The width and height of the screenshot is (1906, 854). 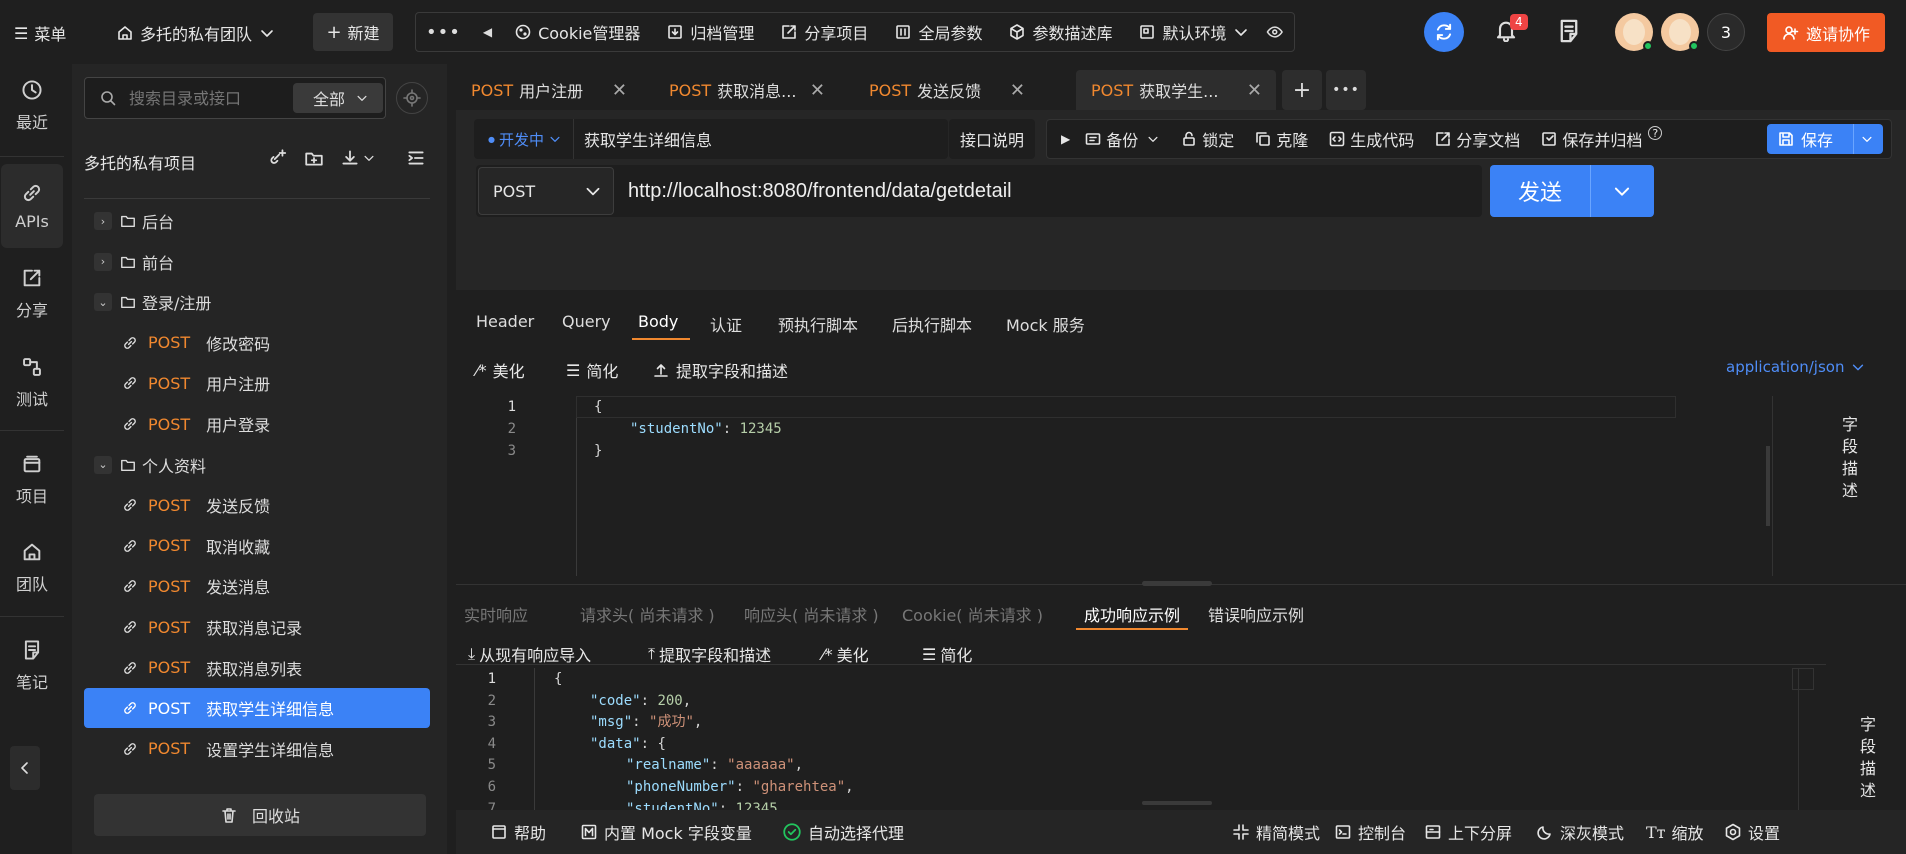 What do you see at coordinates (196, 33) in the screenshot?
I see `team-selector: 多托的私有团队` at bounding box center [196, 33].